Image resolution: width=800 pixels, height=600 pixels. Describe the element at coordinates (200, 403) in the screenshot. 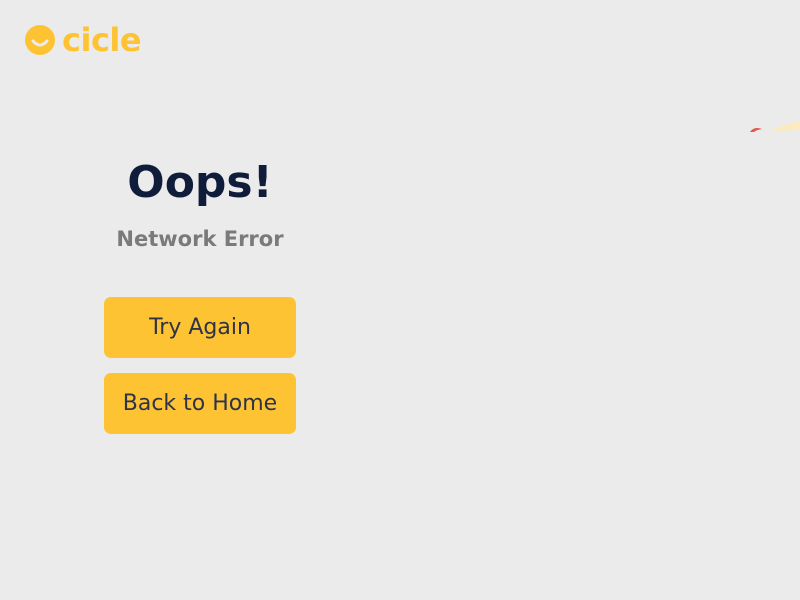

I see `back-to-home-button: Back to Home` at that location.